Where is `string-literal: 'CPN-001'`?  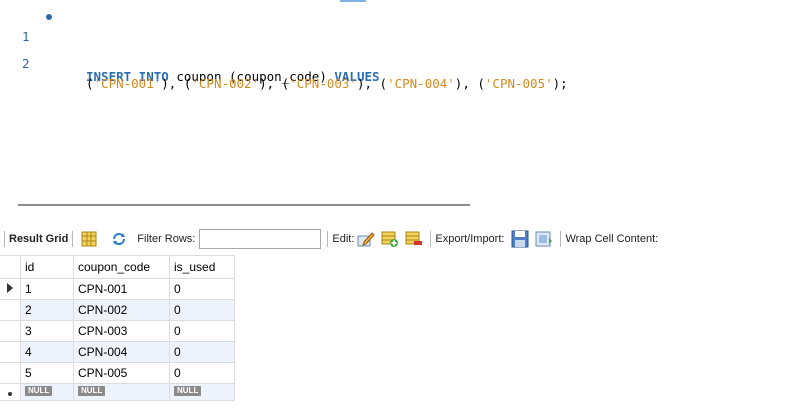
string-literal: 'CPN-001' is located at coordinates (127, 83).